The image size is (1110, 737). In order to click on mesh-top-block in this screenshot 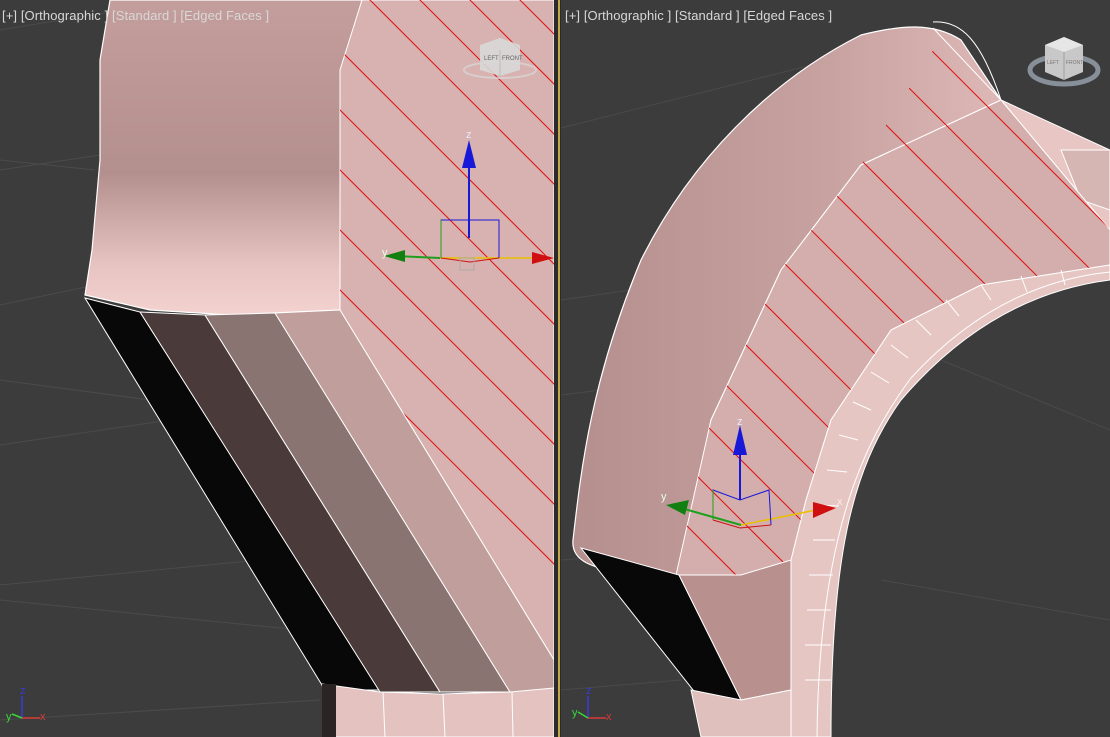, I will do `click(223, 158)`.